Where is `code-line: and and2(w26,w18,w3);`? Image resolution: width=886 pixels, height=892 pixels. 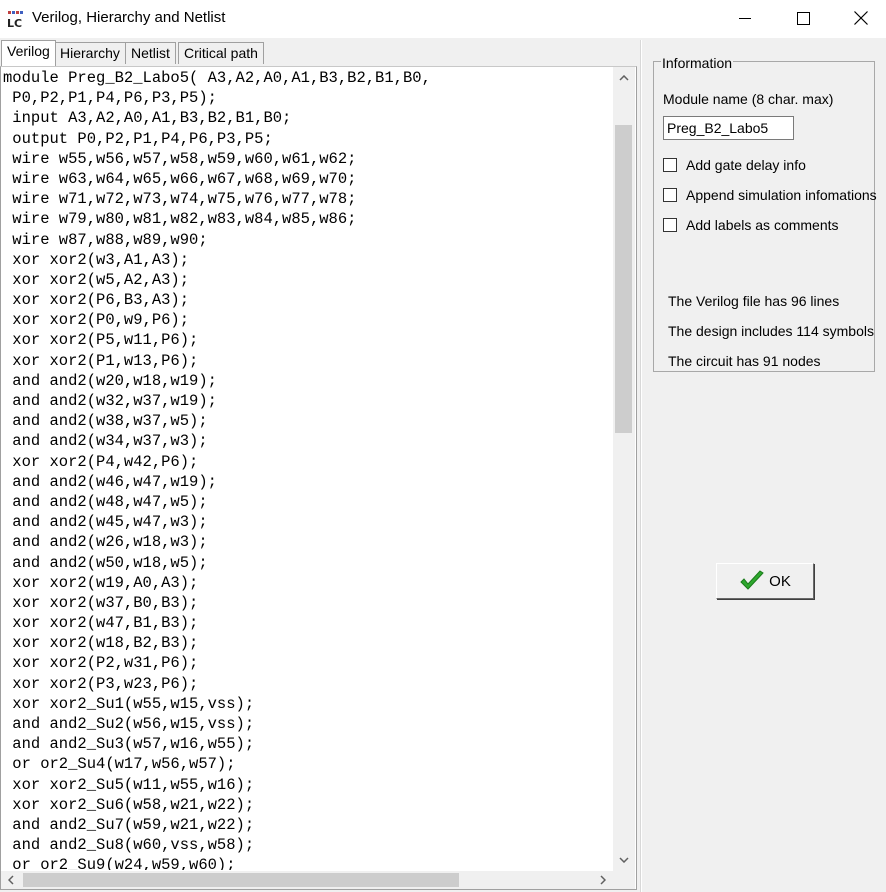 code-line: and and2(w26,w18,w3); is located at coordinates (105, 542).